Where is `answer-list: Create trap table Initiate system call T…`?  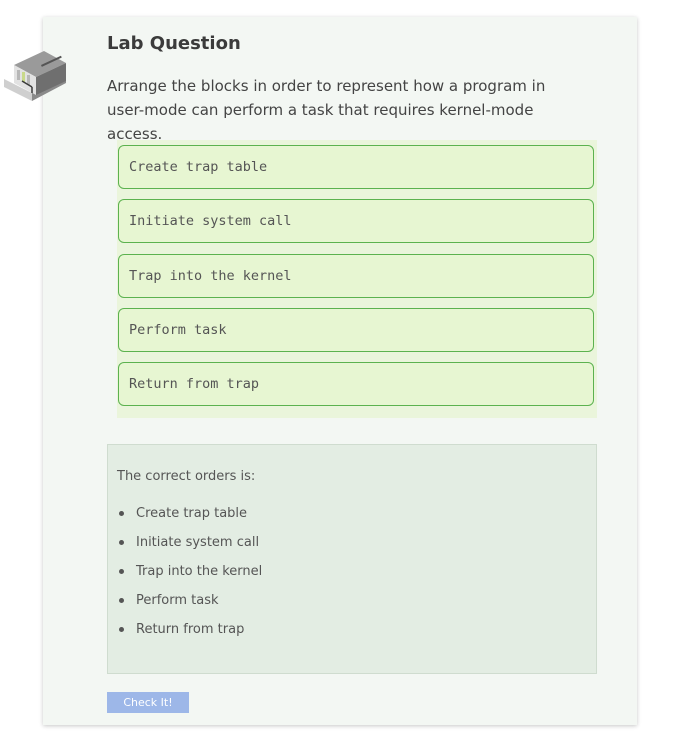 answer-list: Create trap table Initiate system call T… is located at coordinates (185, 577).